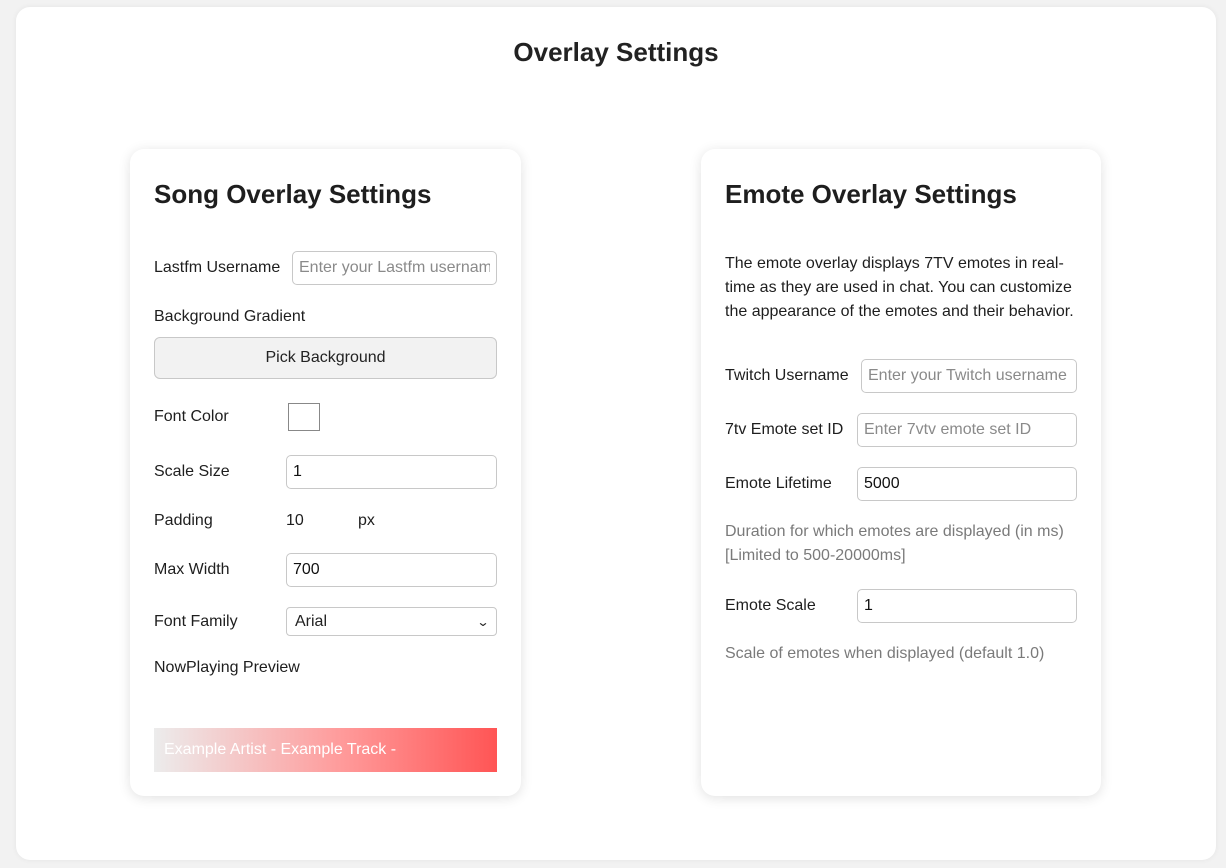 This screenshot has width=1226, height=868. I want to click on emote-scale-label: Emote Scale, so click(770, 605).